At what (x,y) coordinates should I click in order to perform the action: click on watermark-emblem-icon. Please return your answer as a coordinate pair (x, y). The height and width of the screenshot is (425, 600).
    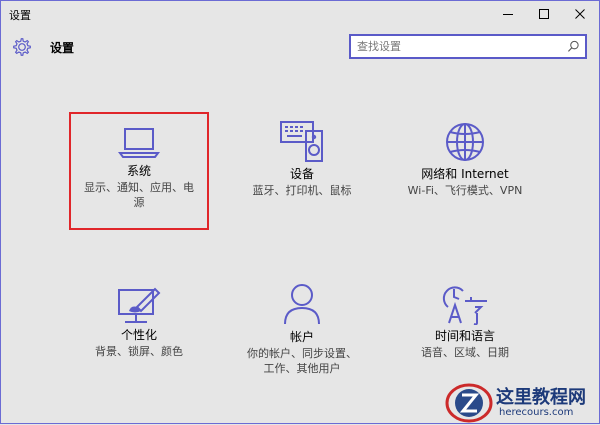
    Looking at the image, I should click on (469, 403).